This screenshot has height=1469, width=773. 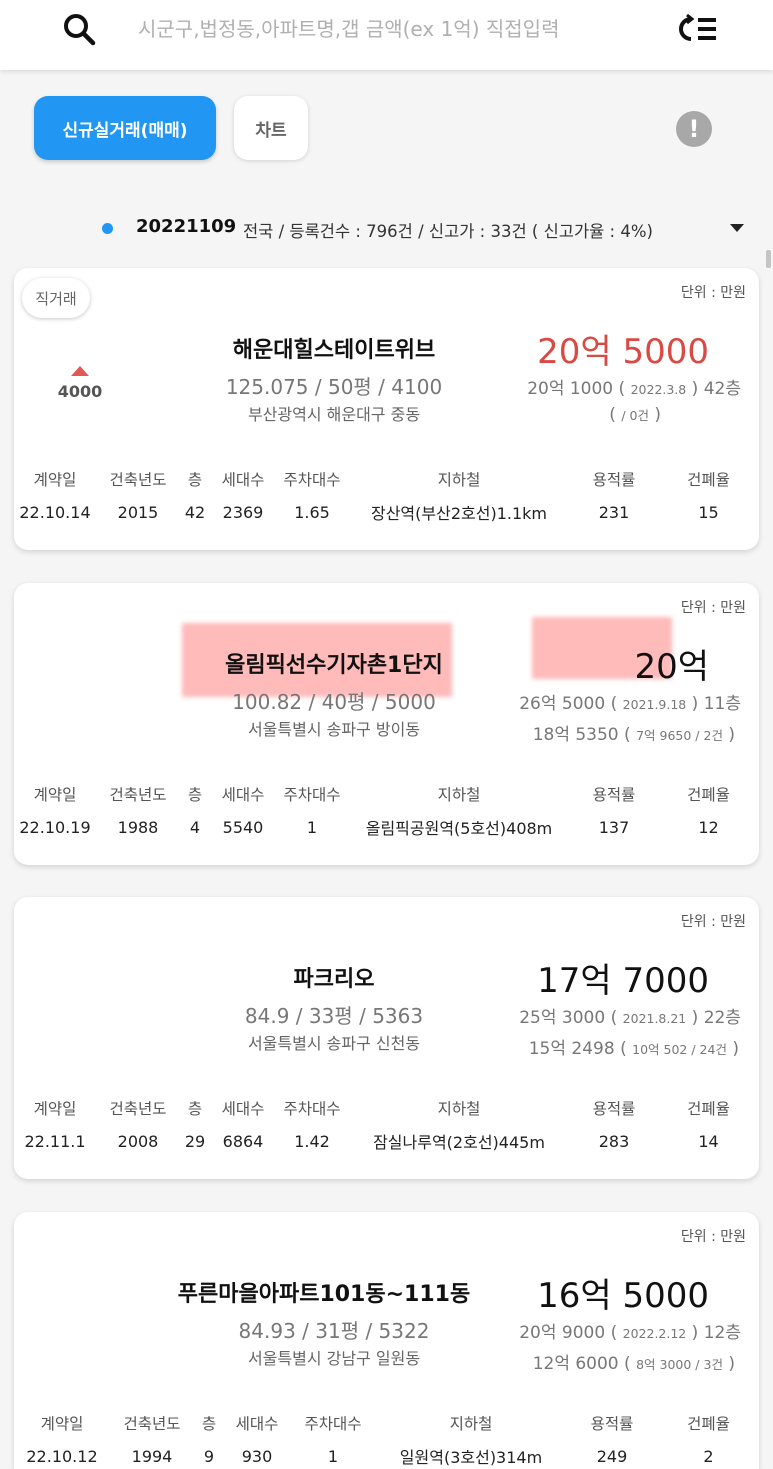 I want to click on apartment-name: 파크리오, so click(x=334, y=977).